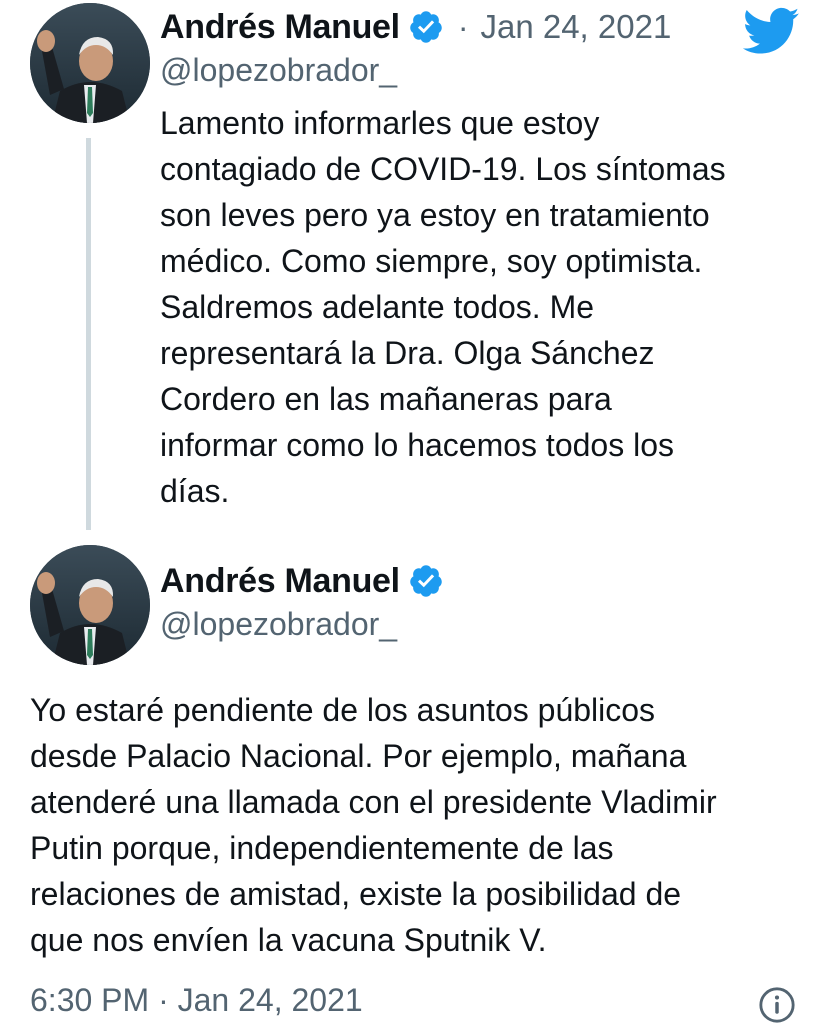 The height and width of the screenshot is (1029, 826). Describe the element at coordinates (88, 334) in the screenshot. I see `thread-connector-line` at that location.